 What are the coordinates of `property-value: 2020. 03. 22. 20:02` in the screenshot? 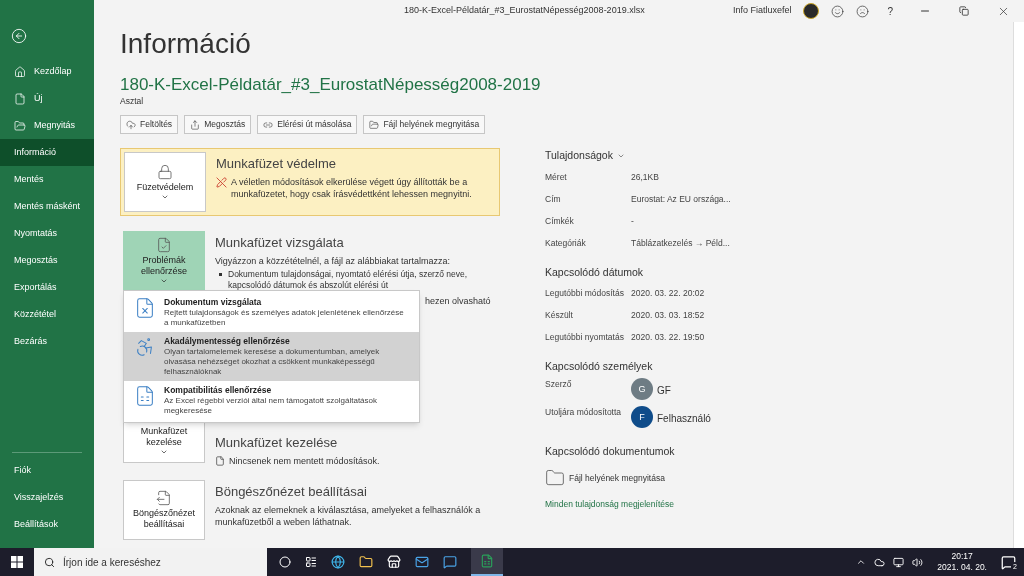 It's located at (668, 293).